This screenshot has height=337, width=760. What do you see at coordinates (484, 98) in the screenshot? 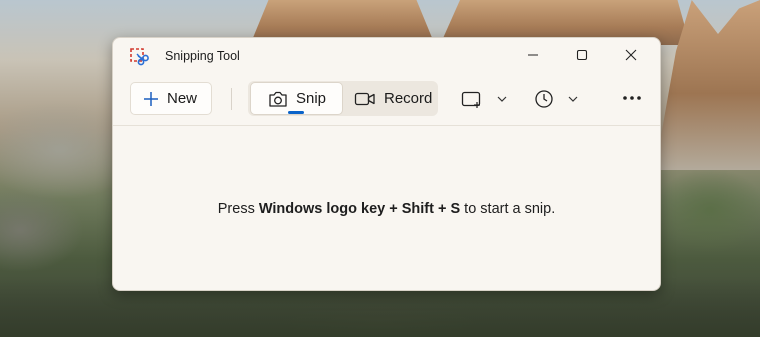
I see `snipping-mode-dropdown` at bounding box center [484, 98].